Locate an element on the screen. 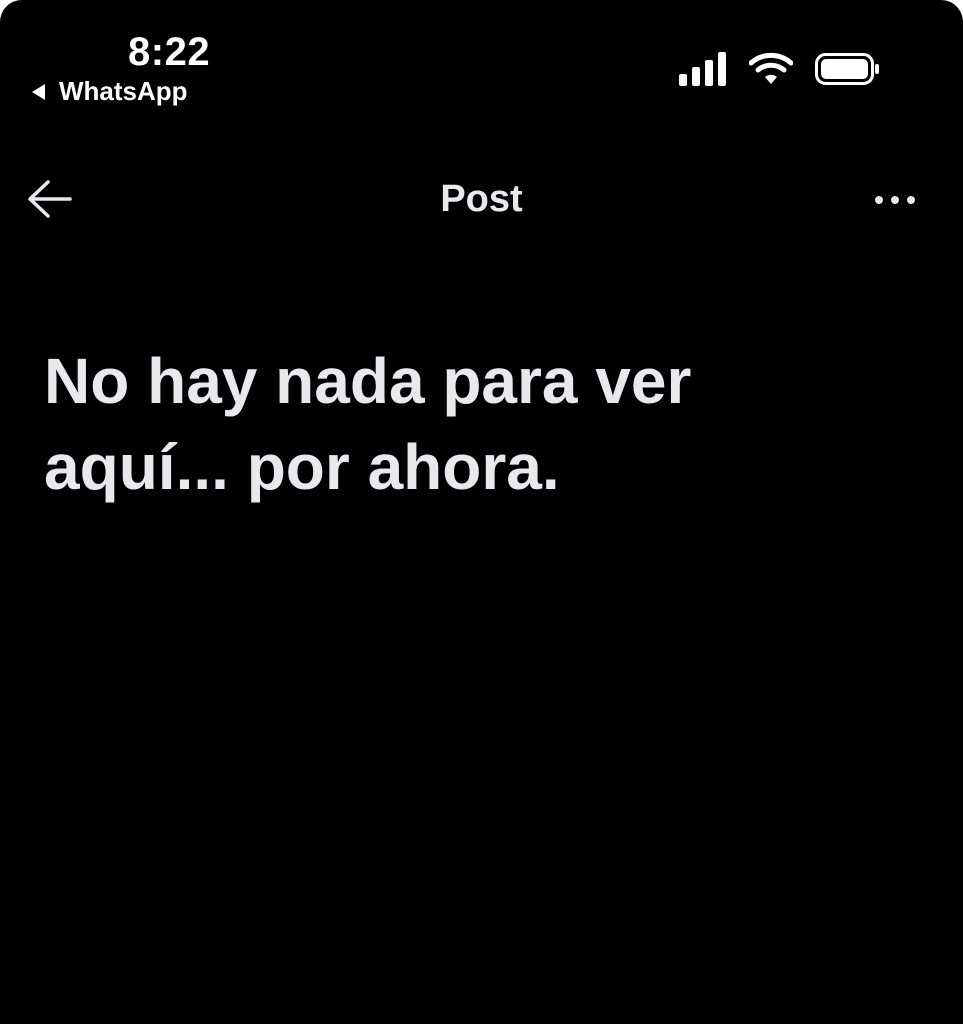 The image size is (963, 1024). empty-state-message: No hay nada para ver aquí... por ahora. is located at coordinates (368, 424).